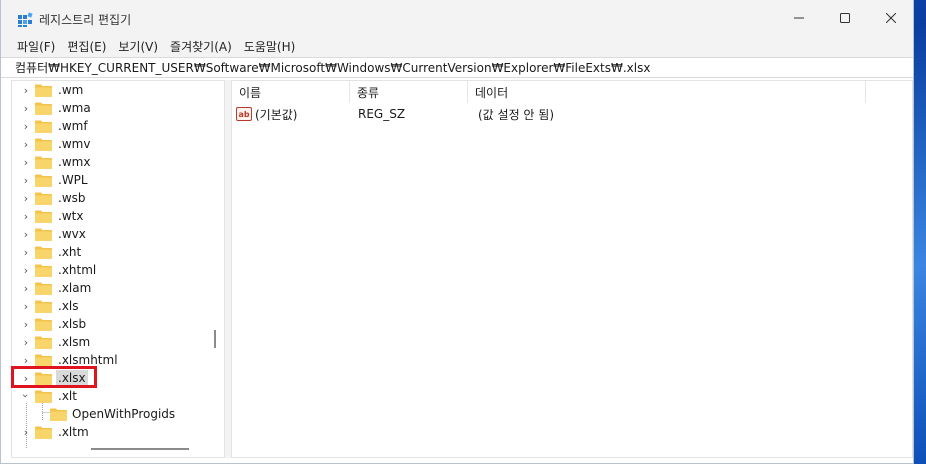 This screenshot has height=464, width=926. I want to click on value-name: (기본값), so click(276, 114).